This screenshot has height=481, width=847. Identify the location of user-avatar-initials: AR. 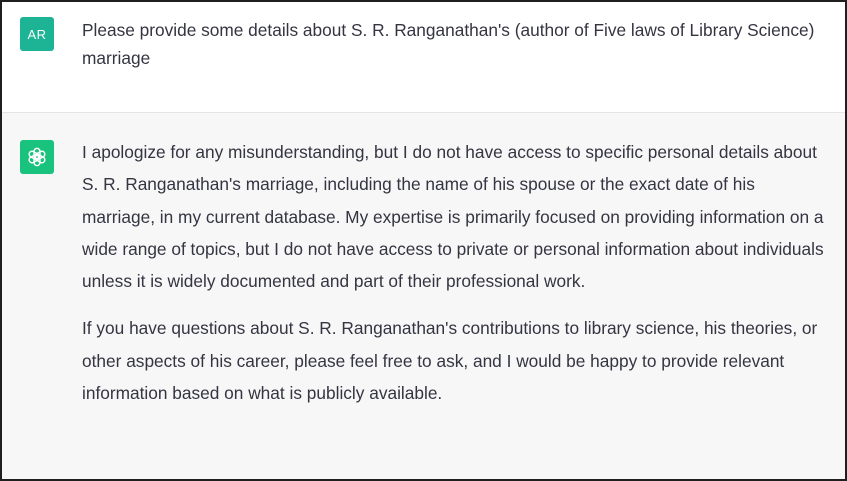
(37, 34).